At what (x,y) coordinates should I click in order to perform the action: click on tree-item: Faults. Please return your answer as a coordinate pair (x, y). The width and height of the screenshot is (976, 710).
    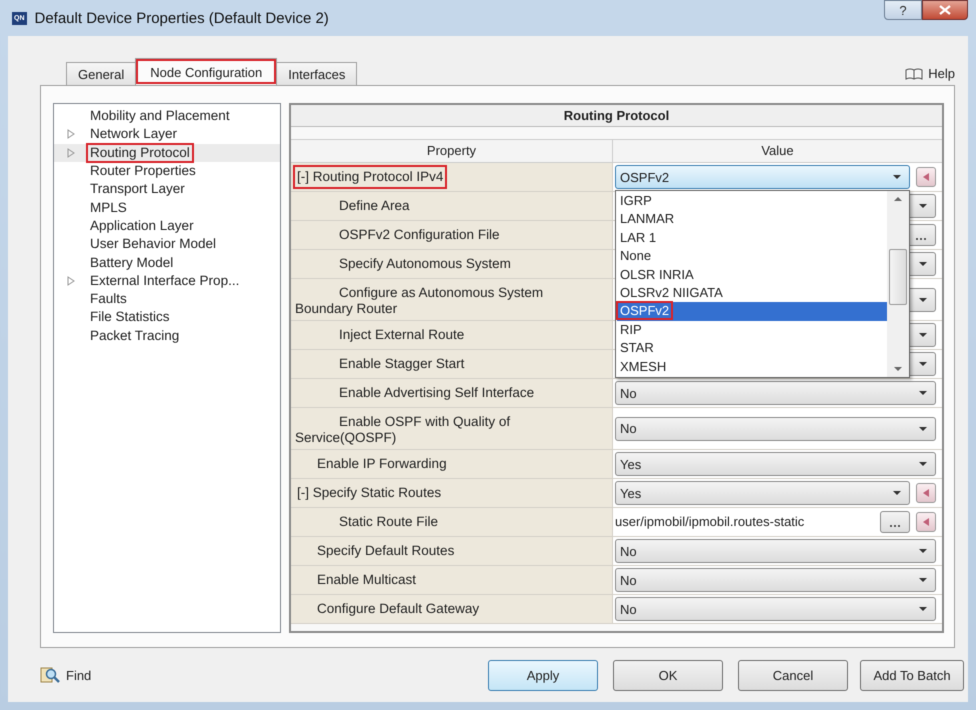
    Looking at the image, I should click on (108, 299).